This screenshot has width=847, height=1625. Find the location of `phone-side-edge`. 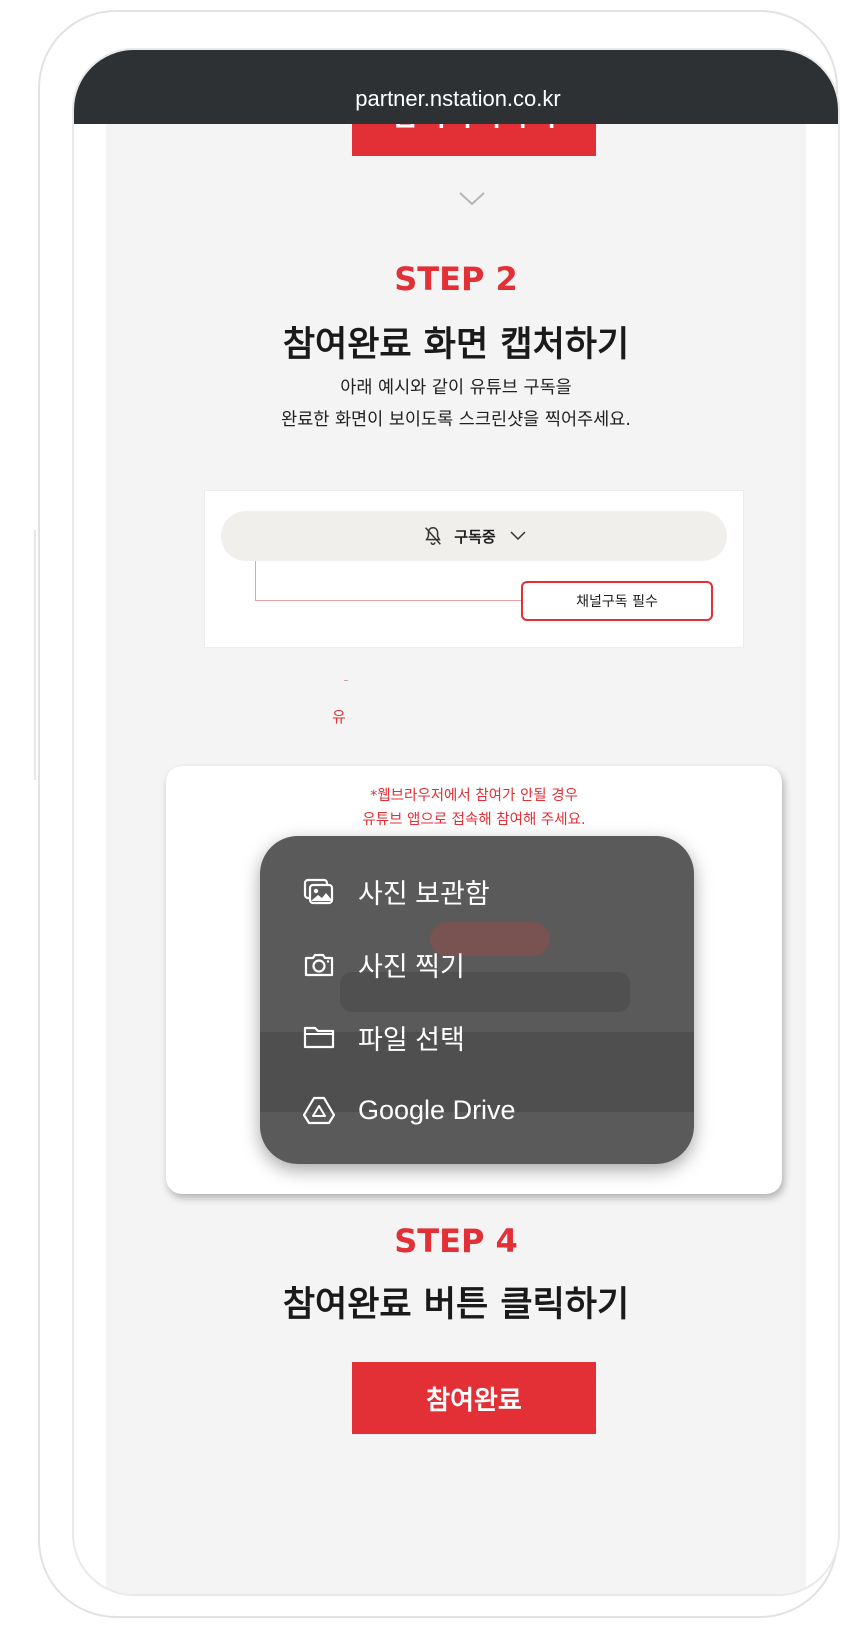

phone-side-edge is located at coordinates (35, 655).